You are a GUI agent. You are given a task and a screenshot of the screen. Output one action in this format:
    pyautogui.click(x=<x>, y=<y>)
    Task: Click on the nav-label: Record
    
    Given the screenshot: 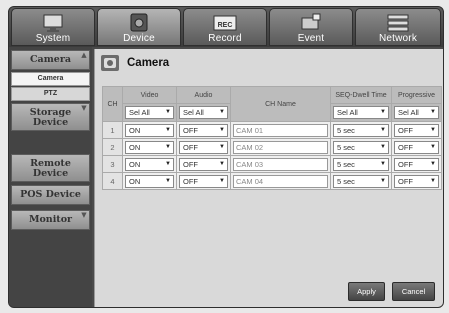 What is the action you would take?
    pyautogui.click(x=225, y=38)
    